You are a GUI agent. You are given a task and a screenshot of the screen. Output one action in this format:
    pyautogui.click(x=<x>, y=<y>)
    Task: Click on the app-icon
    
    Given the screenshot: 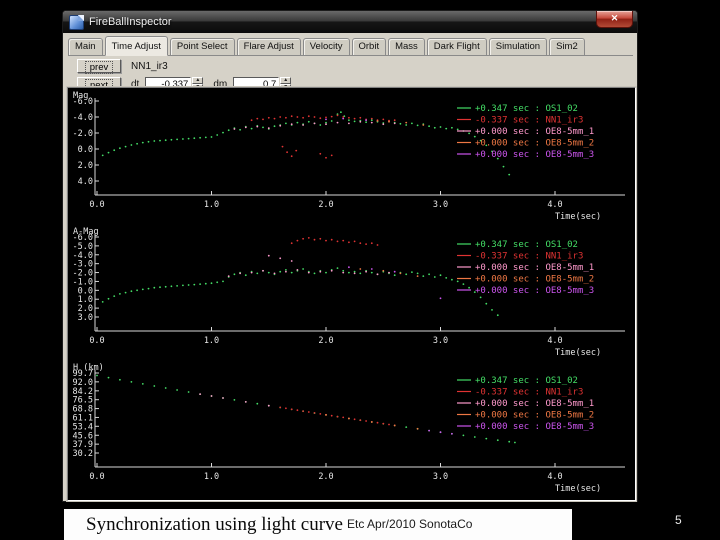 What is the action you would take?
    pyautogui.click(x=76, y=22)
    